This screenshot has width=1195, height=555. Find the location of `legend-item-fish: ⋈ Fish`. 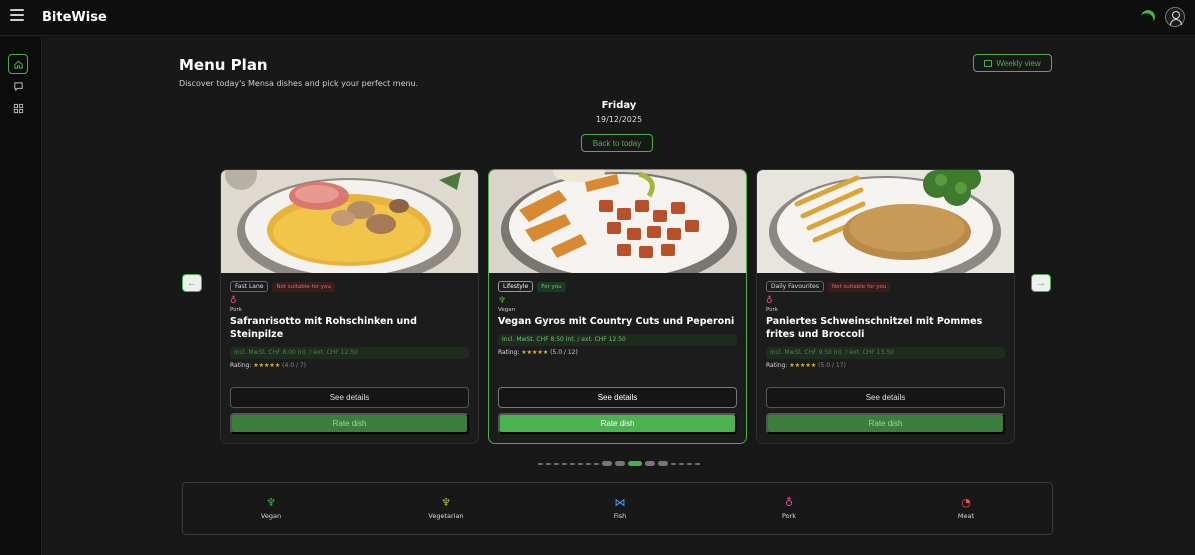

legend-item-fish: ⋈ Fish is located at coordinates (620, 508).